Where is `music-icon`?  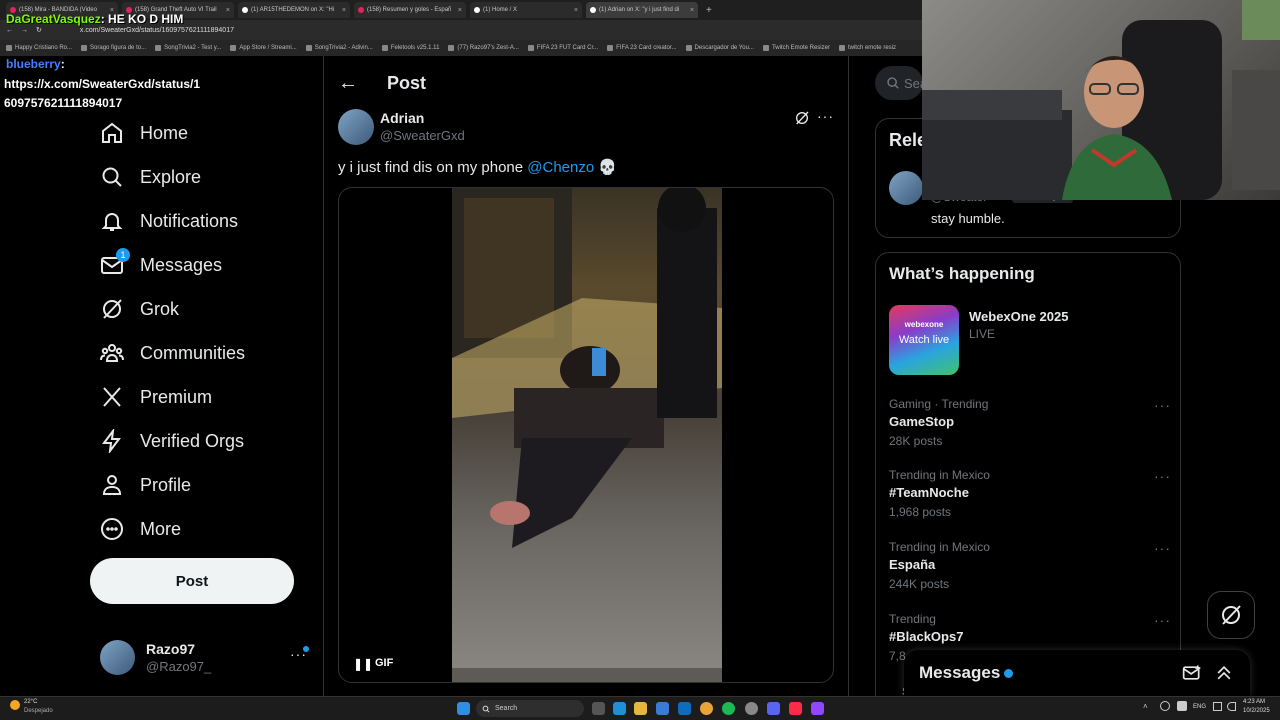
music-icon is located at coordinates (795, 708).